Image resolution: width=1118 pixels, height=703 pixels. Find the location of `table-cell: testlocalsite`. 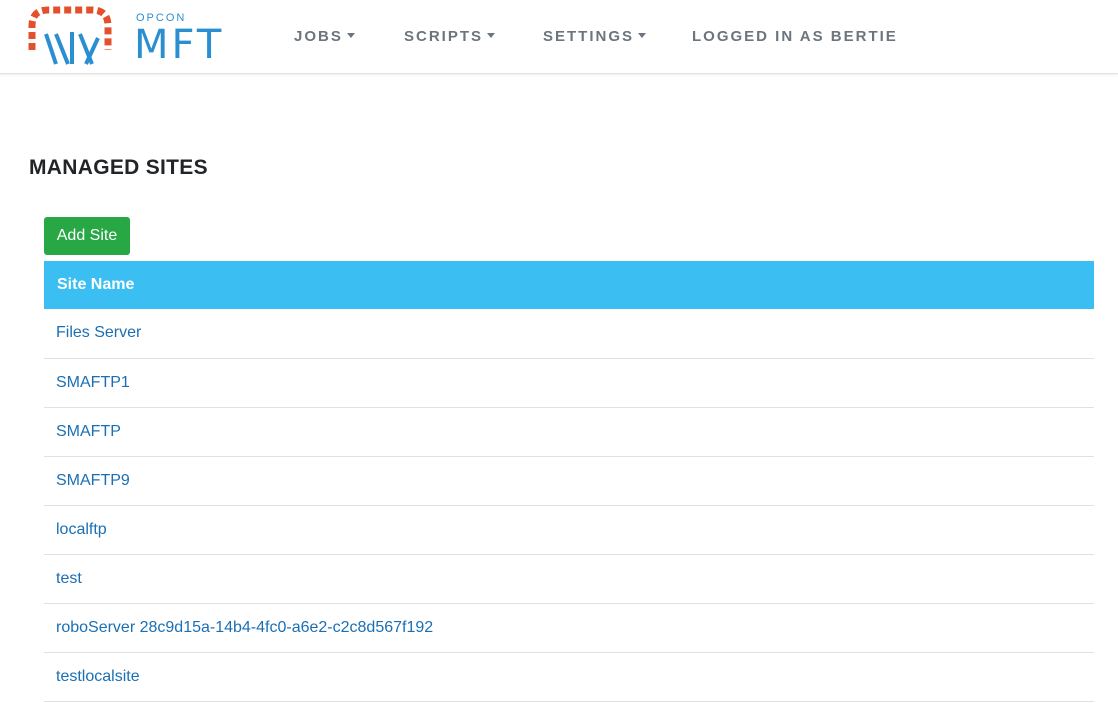

table-cell: testlocalsite is located at coordinates (569, 677).